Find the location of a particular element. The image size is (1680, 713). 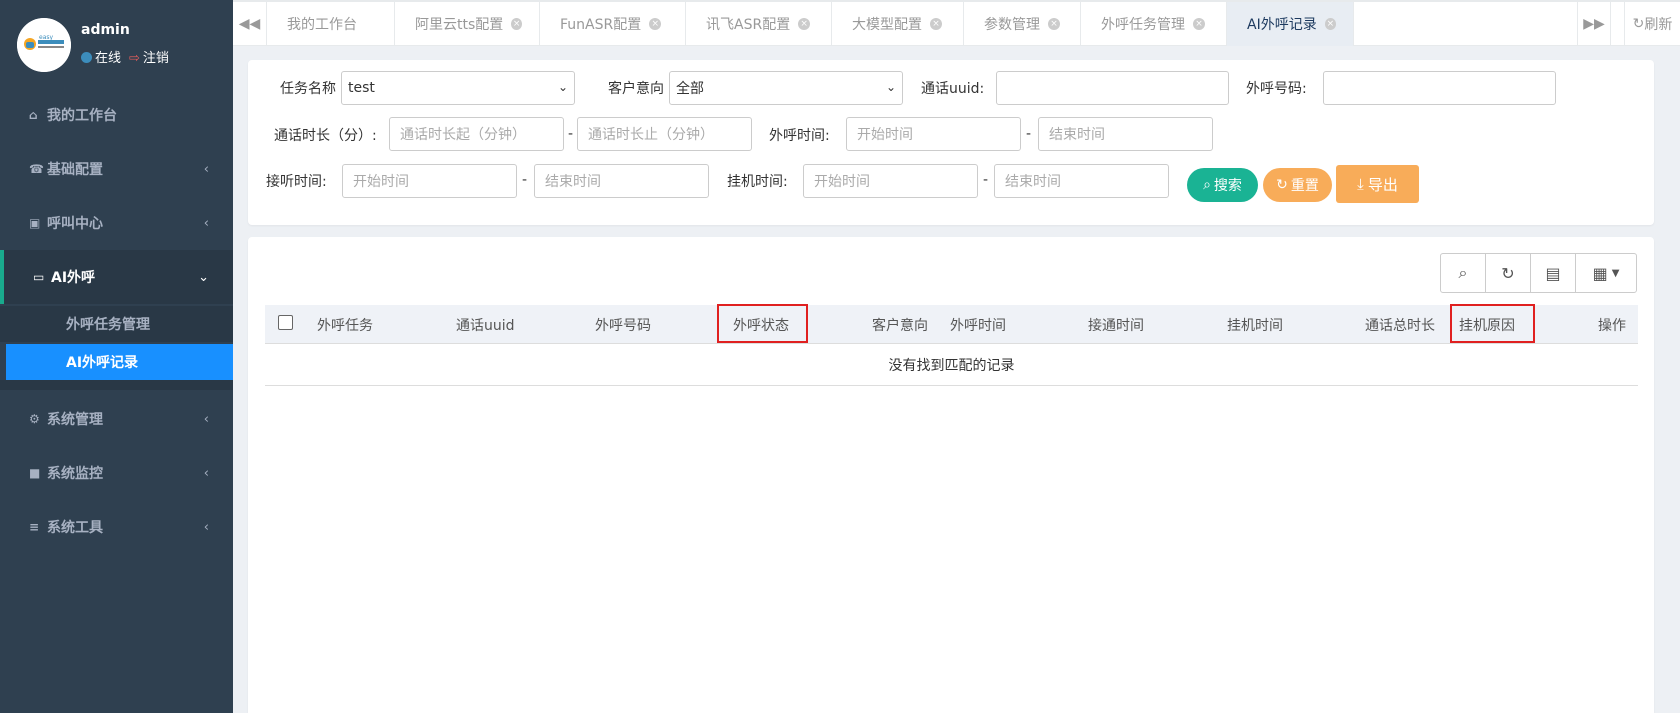

refresh-button: ↻ 刷新 is located at coordinates (1652, 24).